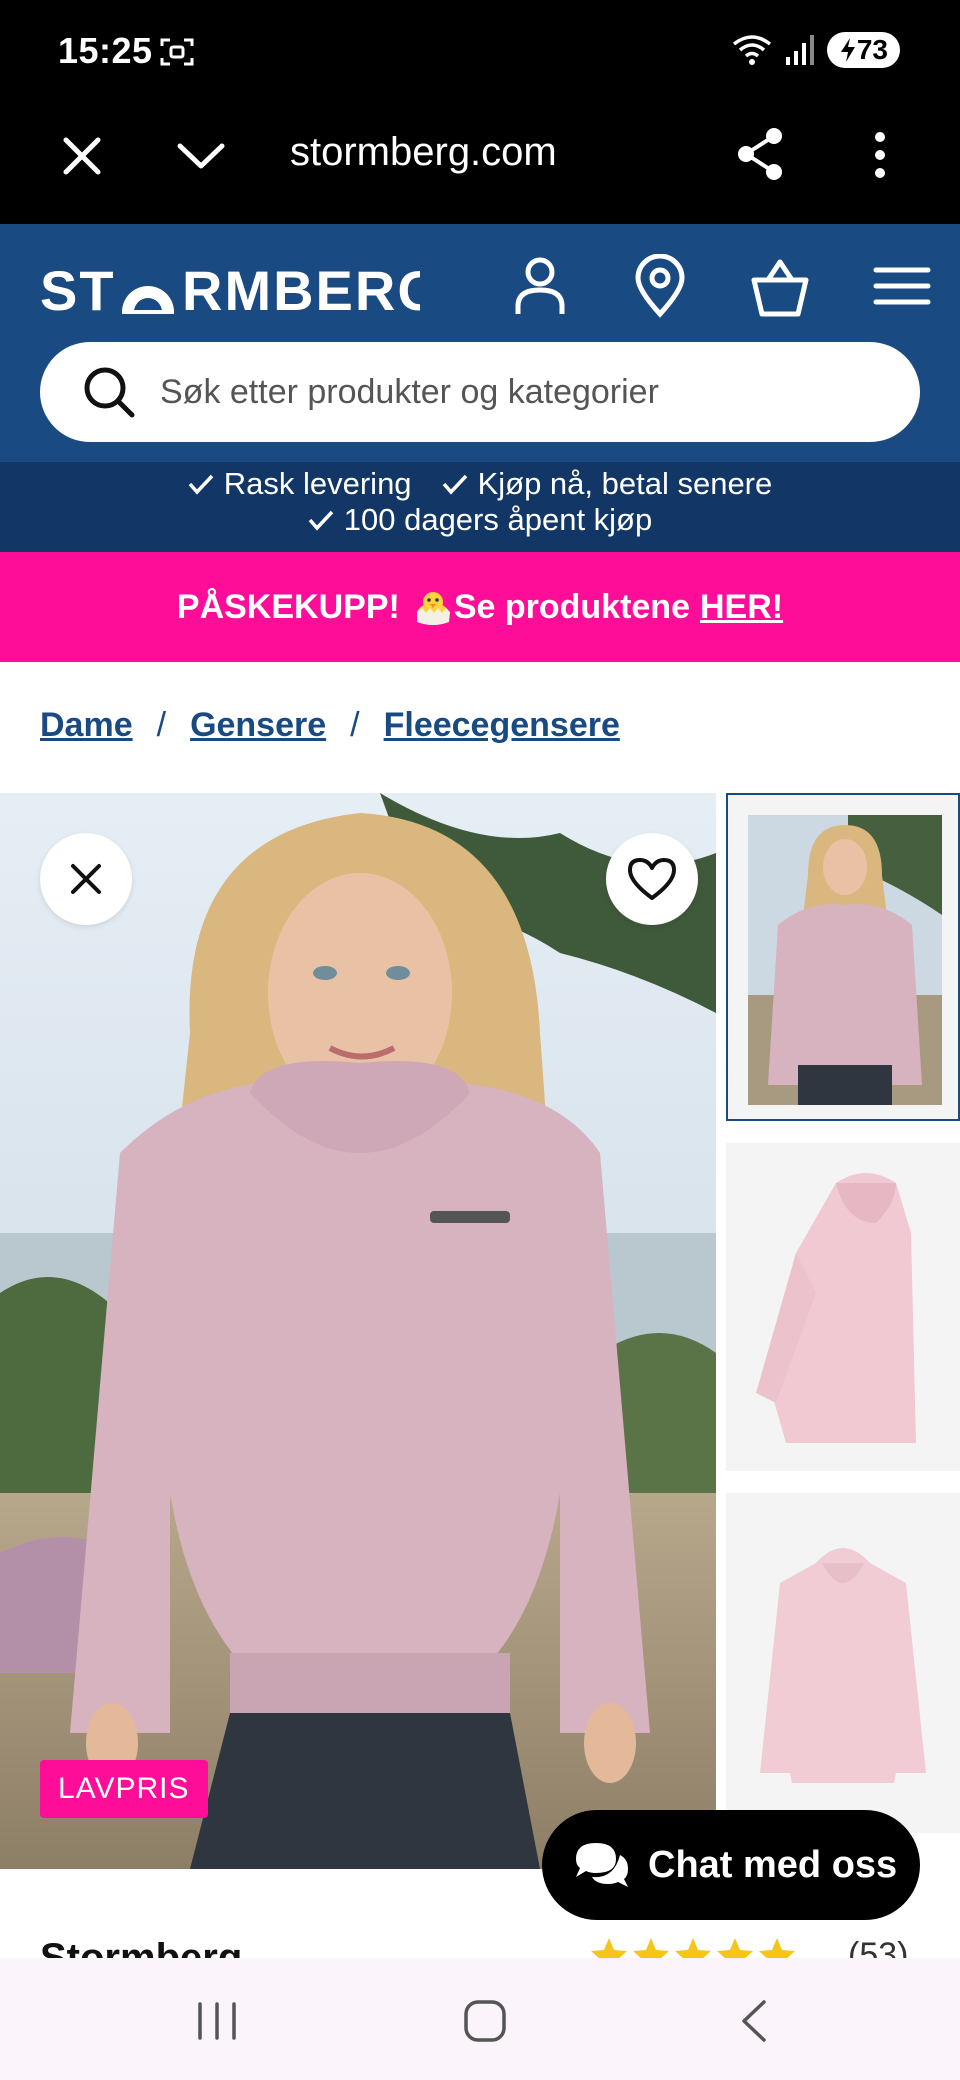 The image size is (960, 2080). I want to click on usp-text: Kjøp nå, betal senere, so click(625, 483).